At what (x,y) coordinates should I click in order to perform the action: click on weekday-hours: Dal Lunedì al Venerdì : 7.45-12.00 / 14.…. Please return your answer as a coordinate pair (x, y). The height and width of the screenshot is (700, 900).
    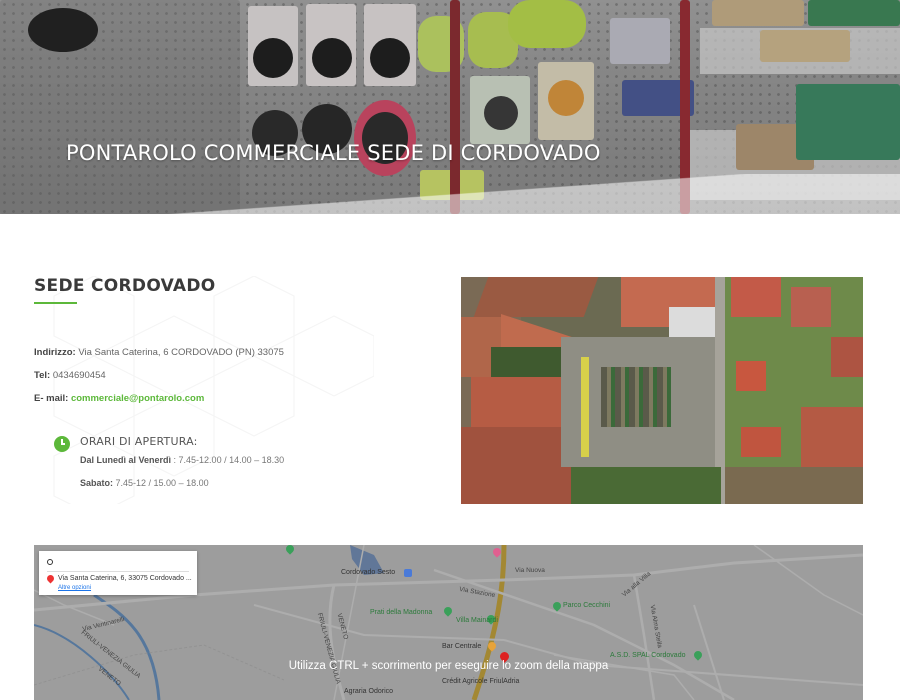
    Looking at the image, I should click on (182, 460).